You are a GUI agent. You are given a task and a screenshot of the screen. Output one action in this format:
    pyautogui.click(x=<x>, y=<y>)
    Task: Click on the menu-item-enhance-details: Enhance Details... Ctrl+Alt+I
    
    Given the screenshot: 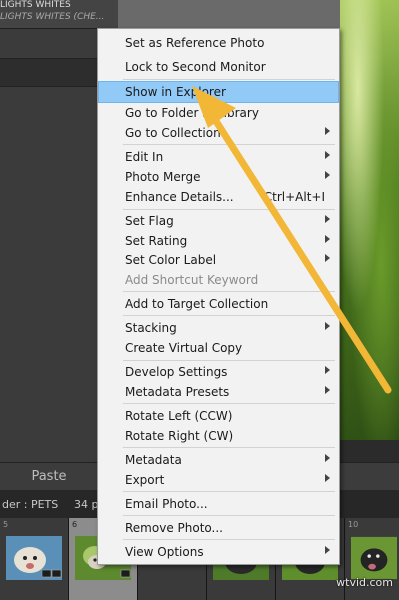 What is the action you would take?
    pyautogui.click(x=218, y=197)
    